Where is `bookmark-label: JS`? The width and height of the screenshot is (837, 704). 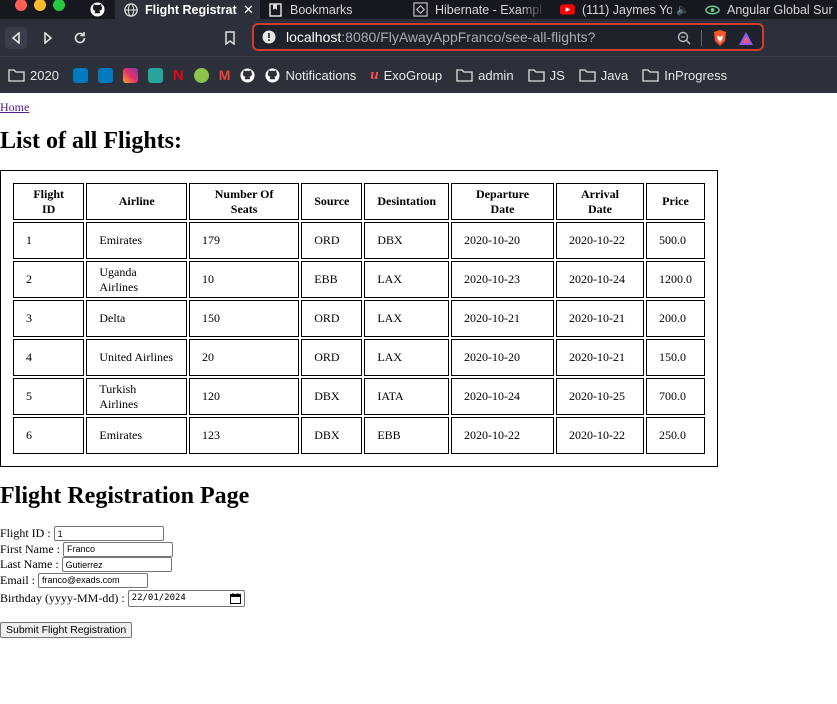 bookmark-label: JS is located at coordinates (557, 75).